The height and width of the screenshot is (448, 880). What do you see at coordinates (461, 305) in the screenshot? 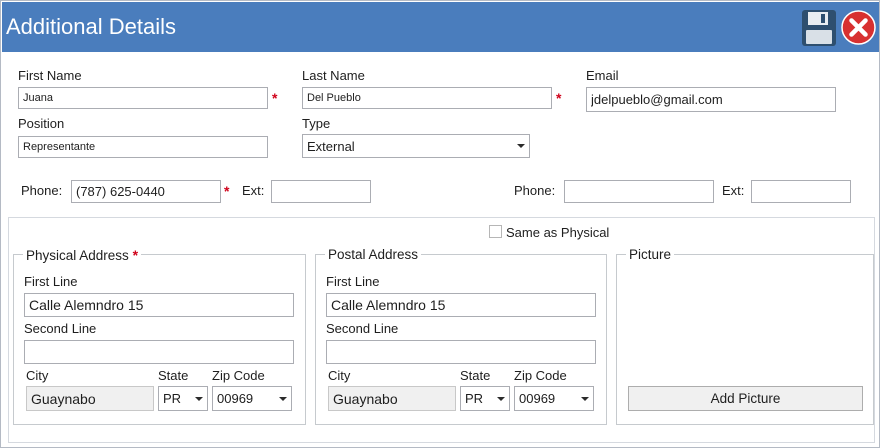
I see `postal-first-line-input` at bounding box center [461, 305].